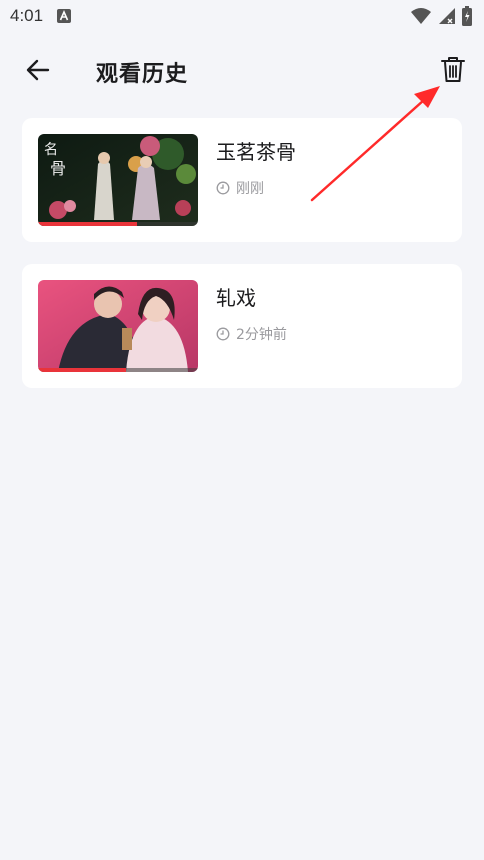 Image resolution: width=484 pixels, height=860 pixels. What do you see at coordinates (118, 180) in the screenshot?
I see `video-thumbnail: 名 骨` at bounding box center [118, 180].